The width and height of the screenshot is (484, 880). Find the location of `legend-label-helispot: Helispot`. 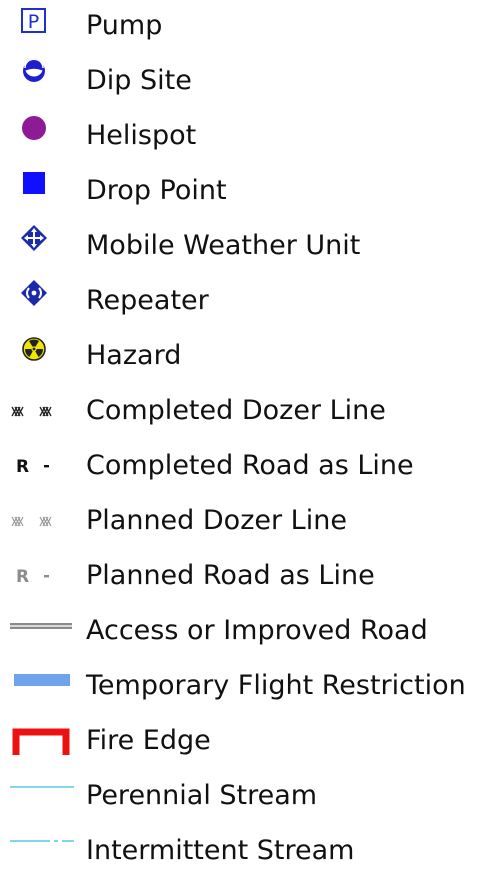

legend-label-helispot: Helispot is located at coordinates (141, 135).